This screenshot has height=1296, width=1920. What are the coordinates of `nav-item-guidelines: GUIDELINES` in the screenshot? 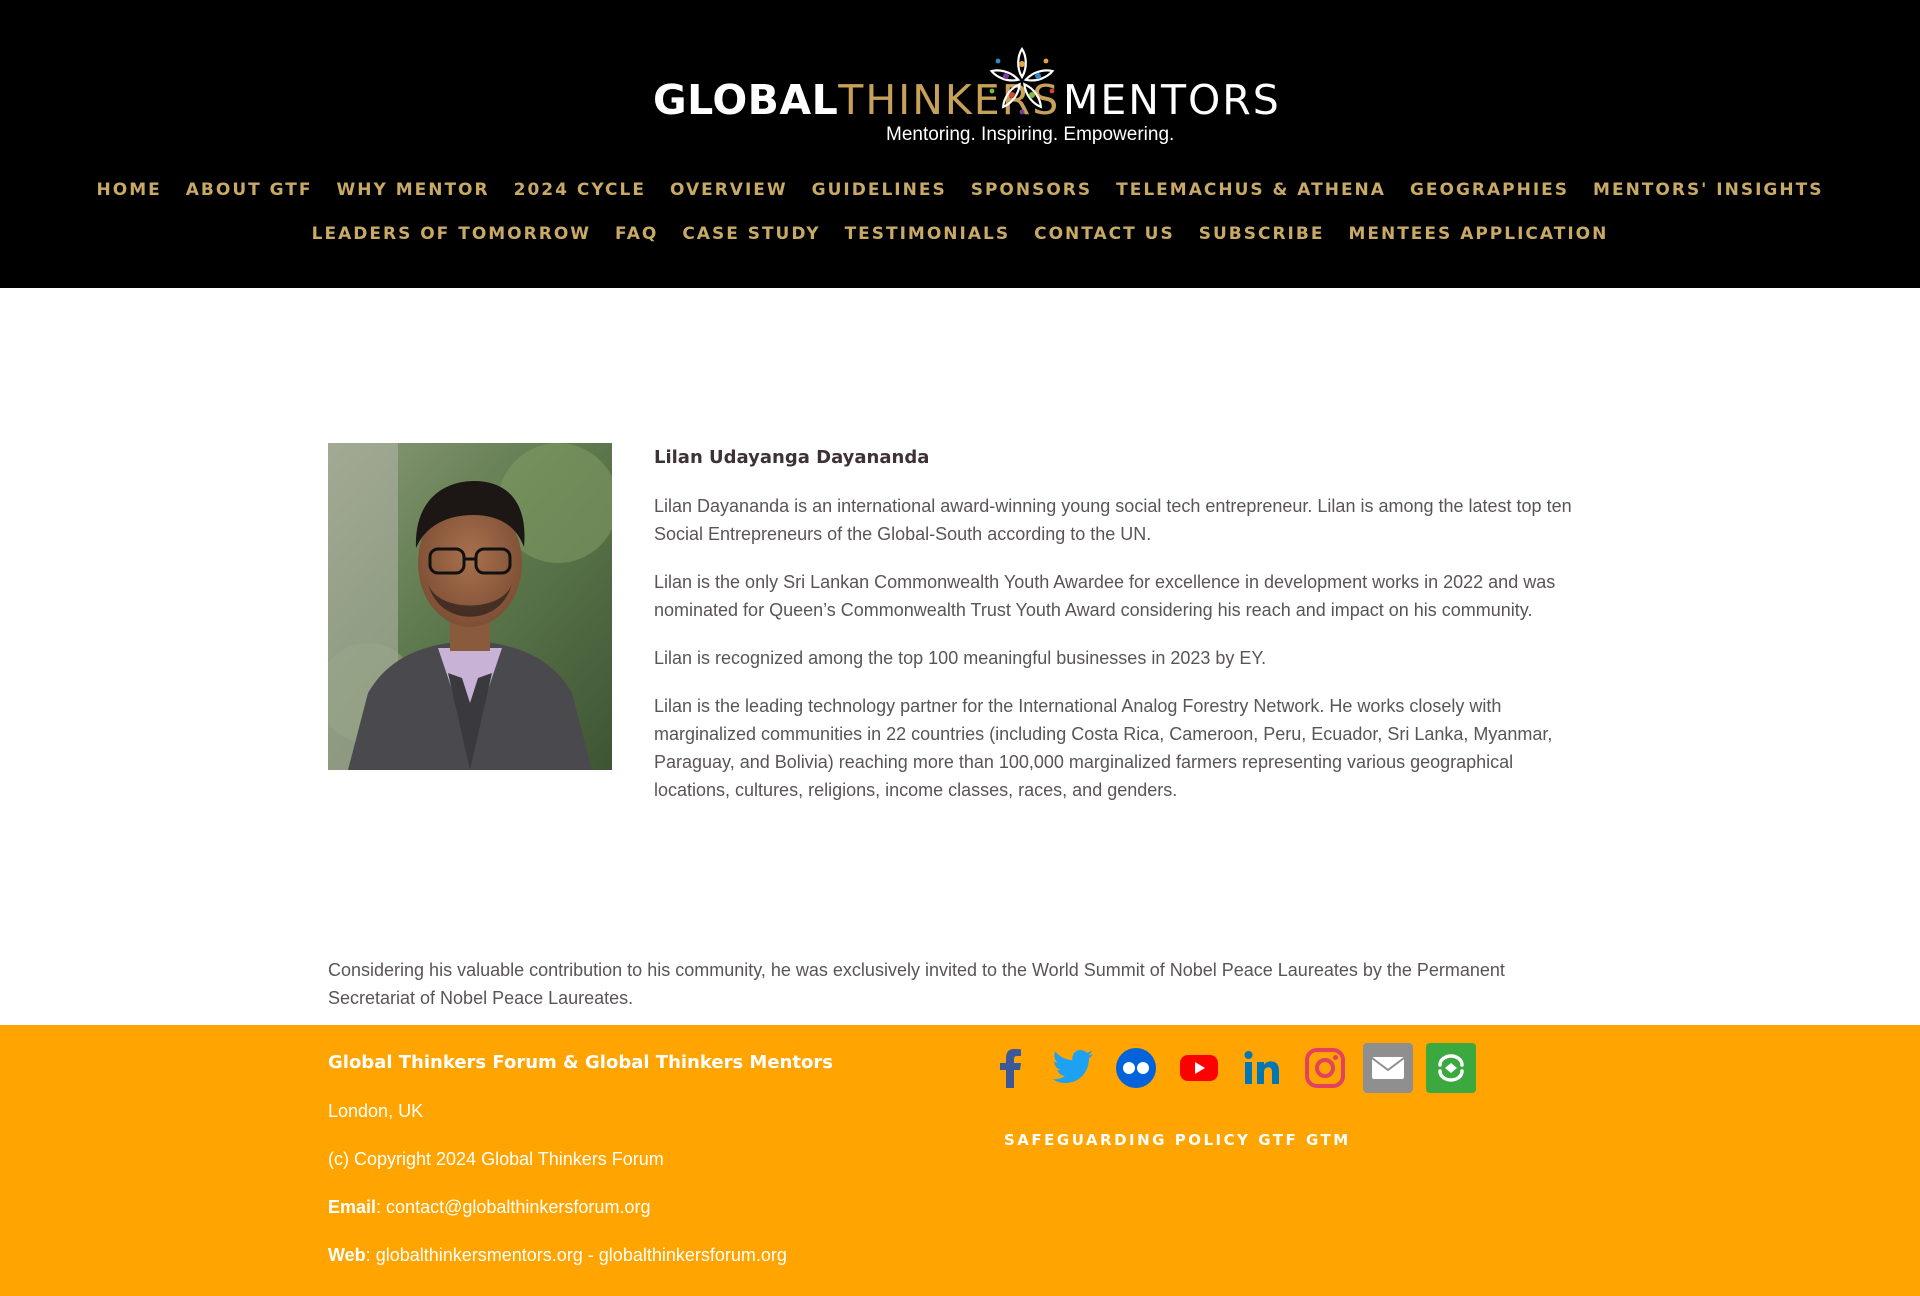 It's located at (879, 190).